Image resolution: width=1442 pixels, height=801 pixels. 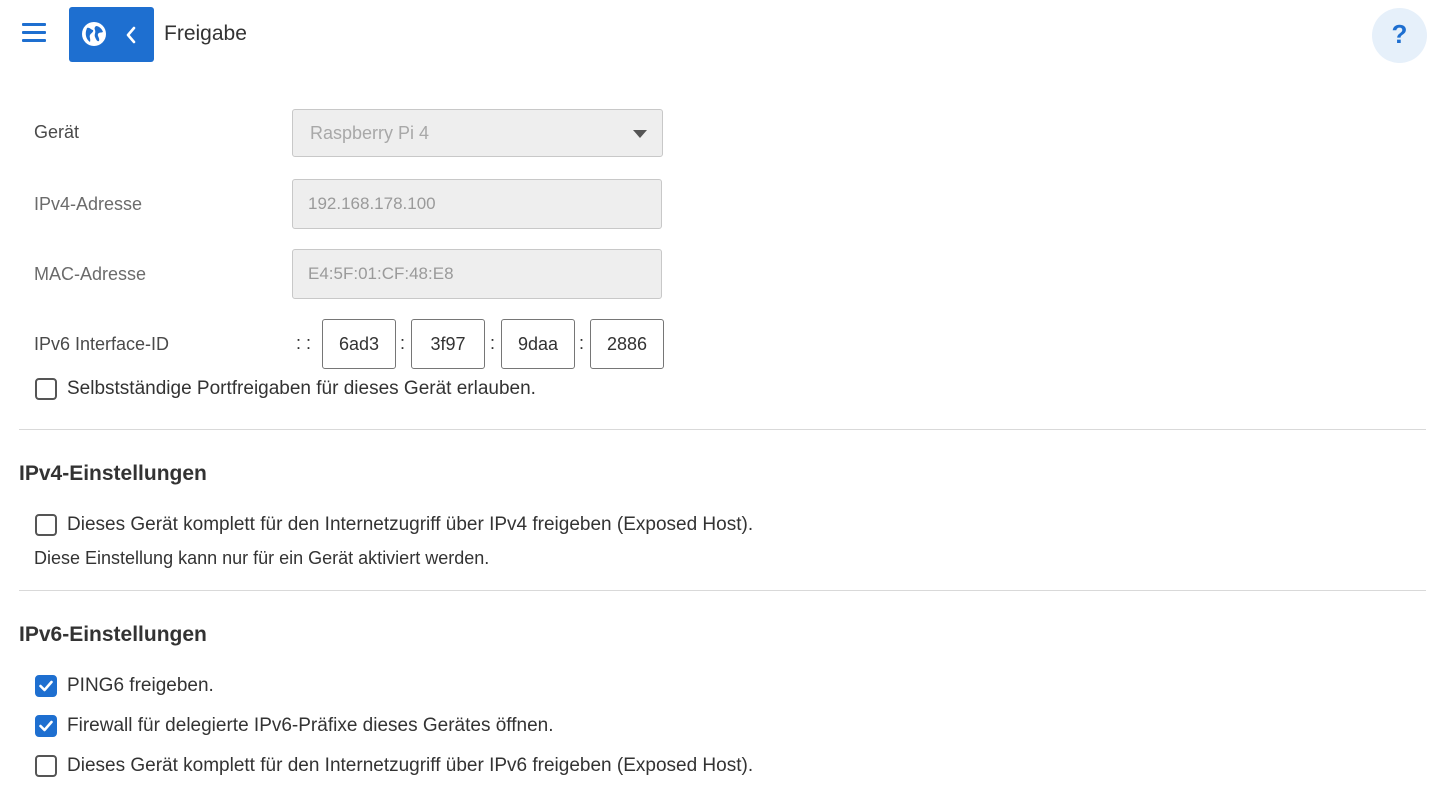 I want to click on help-button: ?, so click(x=1399, y=35).